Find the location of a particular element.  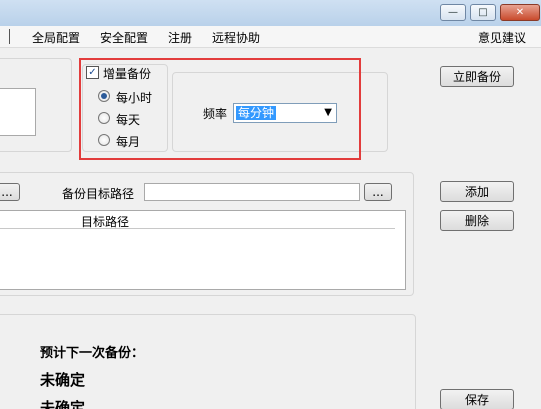

menu-feedback: 意见建议 is located at coordinates (502, 37).